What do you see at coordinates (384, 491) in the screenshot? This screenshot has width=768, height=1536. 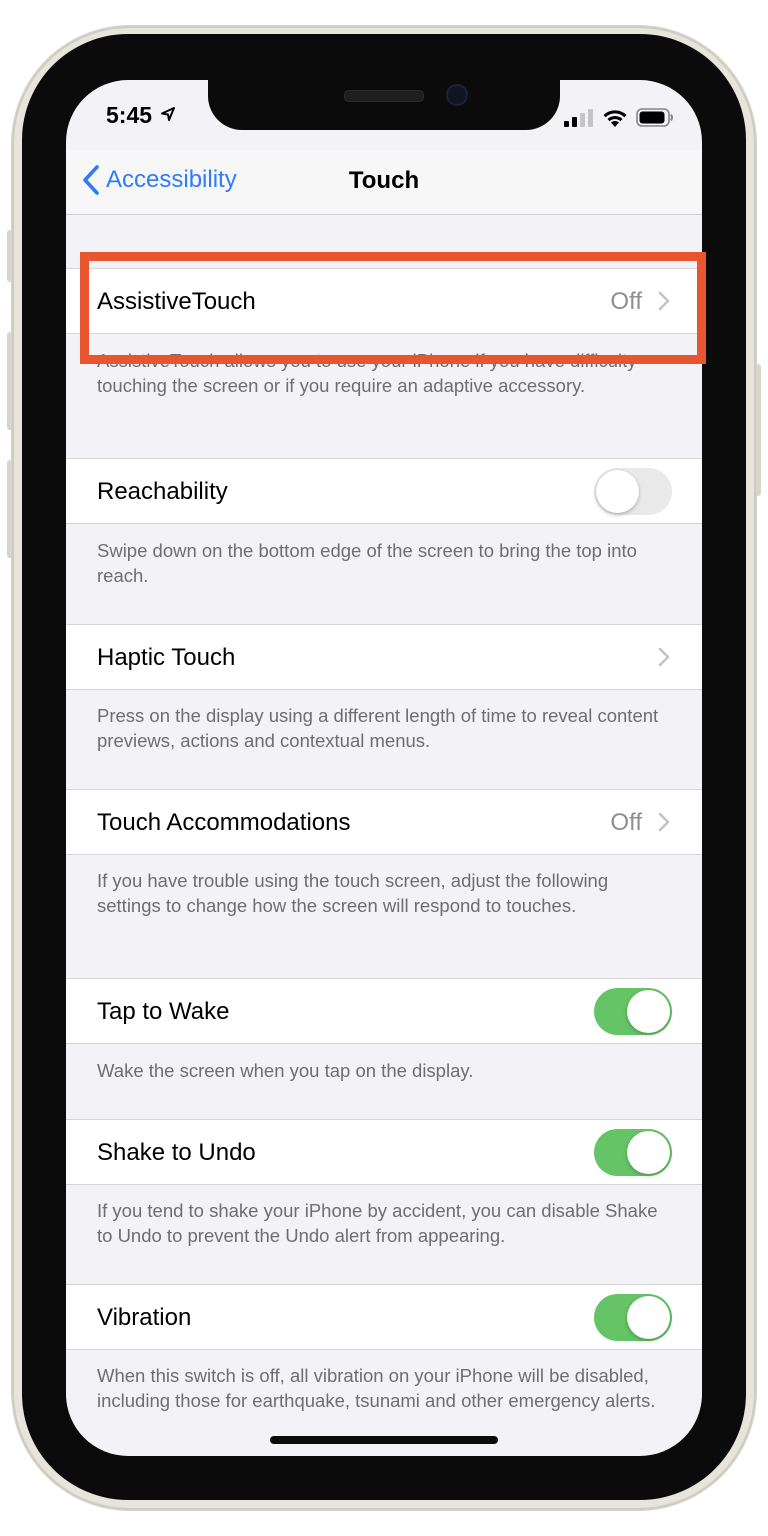 I see `reachability-row: Reachability` at bounding box center [384, 491].